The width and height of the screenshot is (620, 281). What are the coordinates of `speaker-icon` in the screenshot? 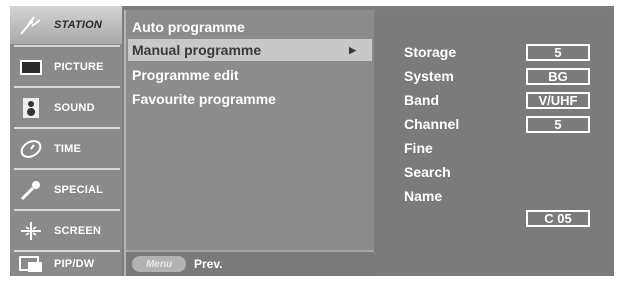 It's located at (31, 108).